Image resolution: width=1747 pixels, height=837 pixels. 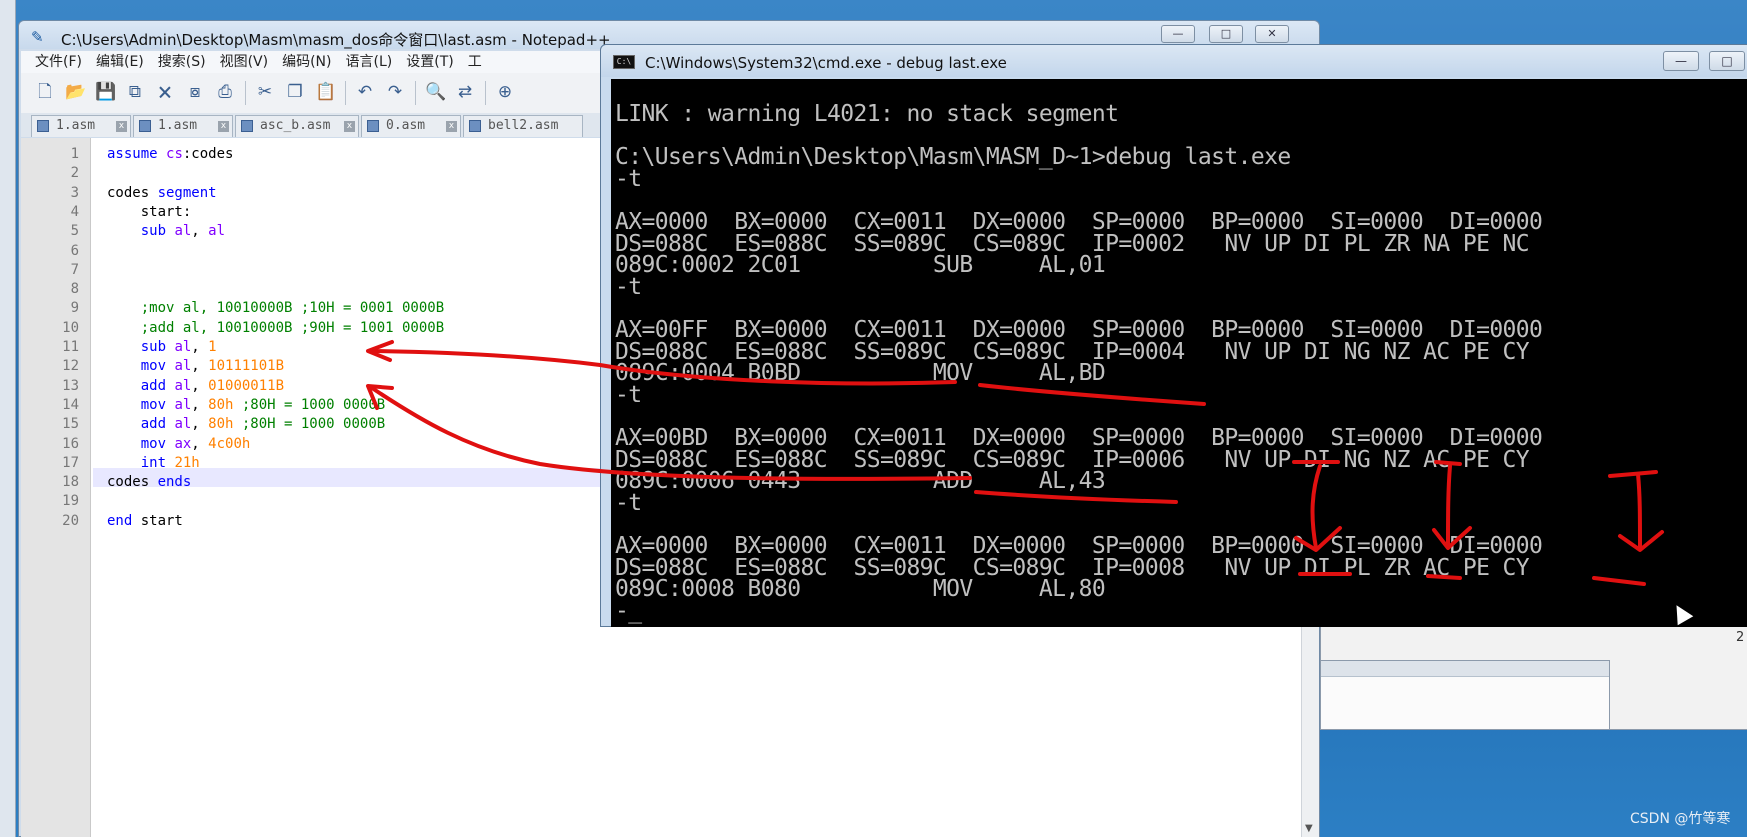 What do you see at coordinates (229, 443) in the screenshot?
I see `code-token: 4c00h` at bounding box center [229, 443].